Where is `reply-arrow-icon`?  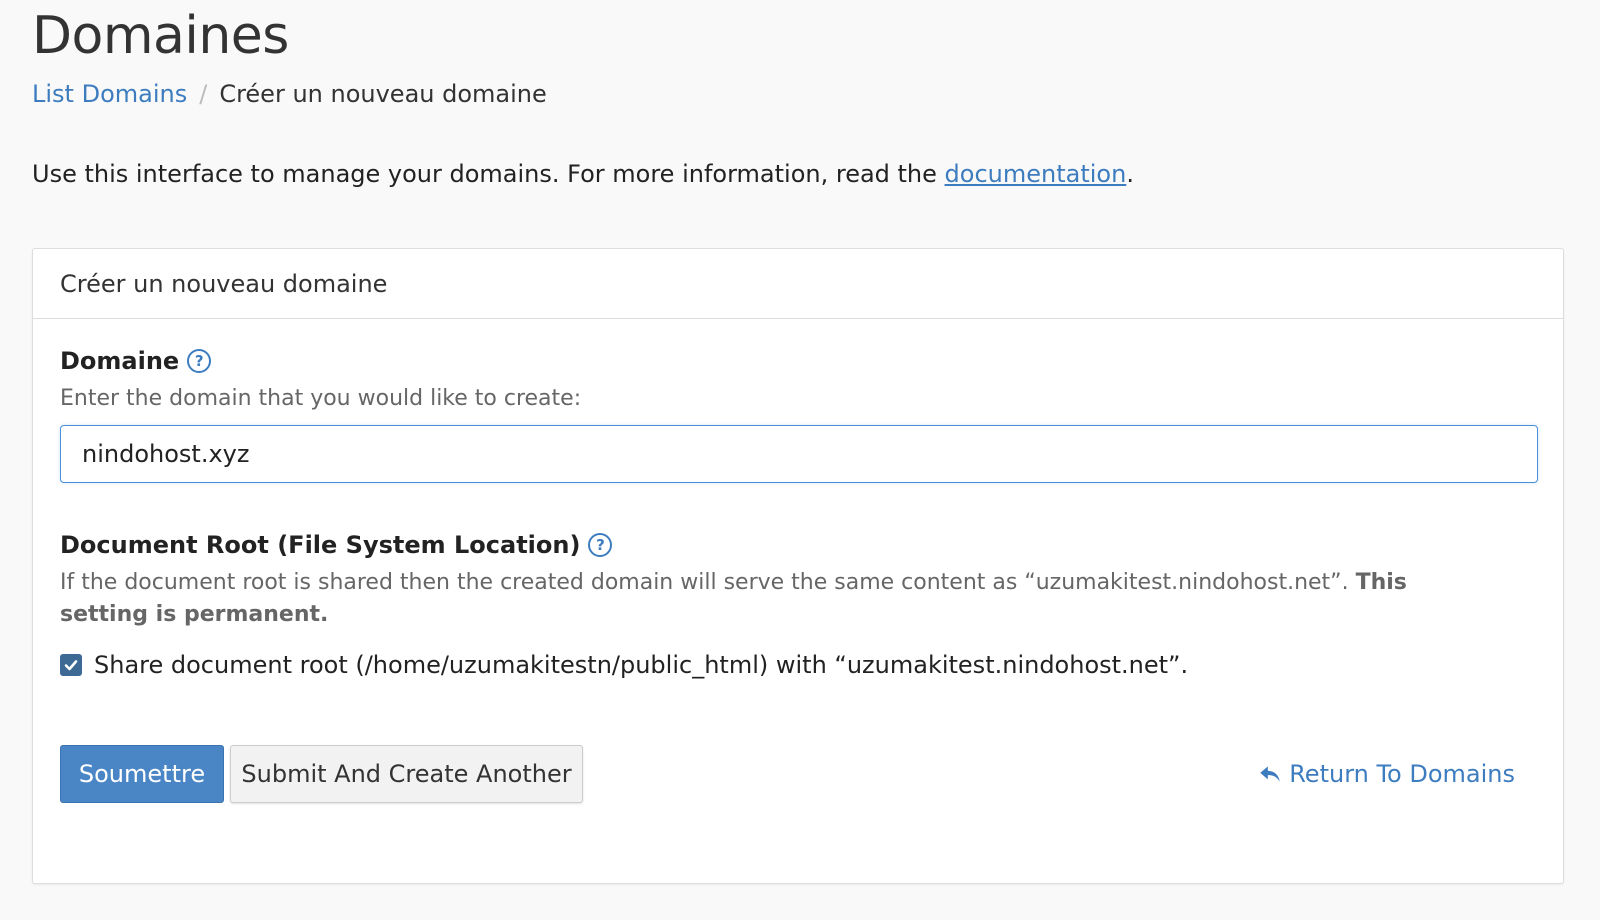
reply-arrow-icon is located at coordinates (1270, 774).